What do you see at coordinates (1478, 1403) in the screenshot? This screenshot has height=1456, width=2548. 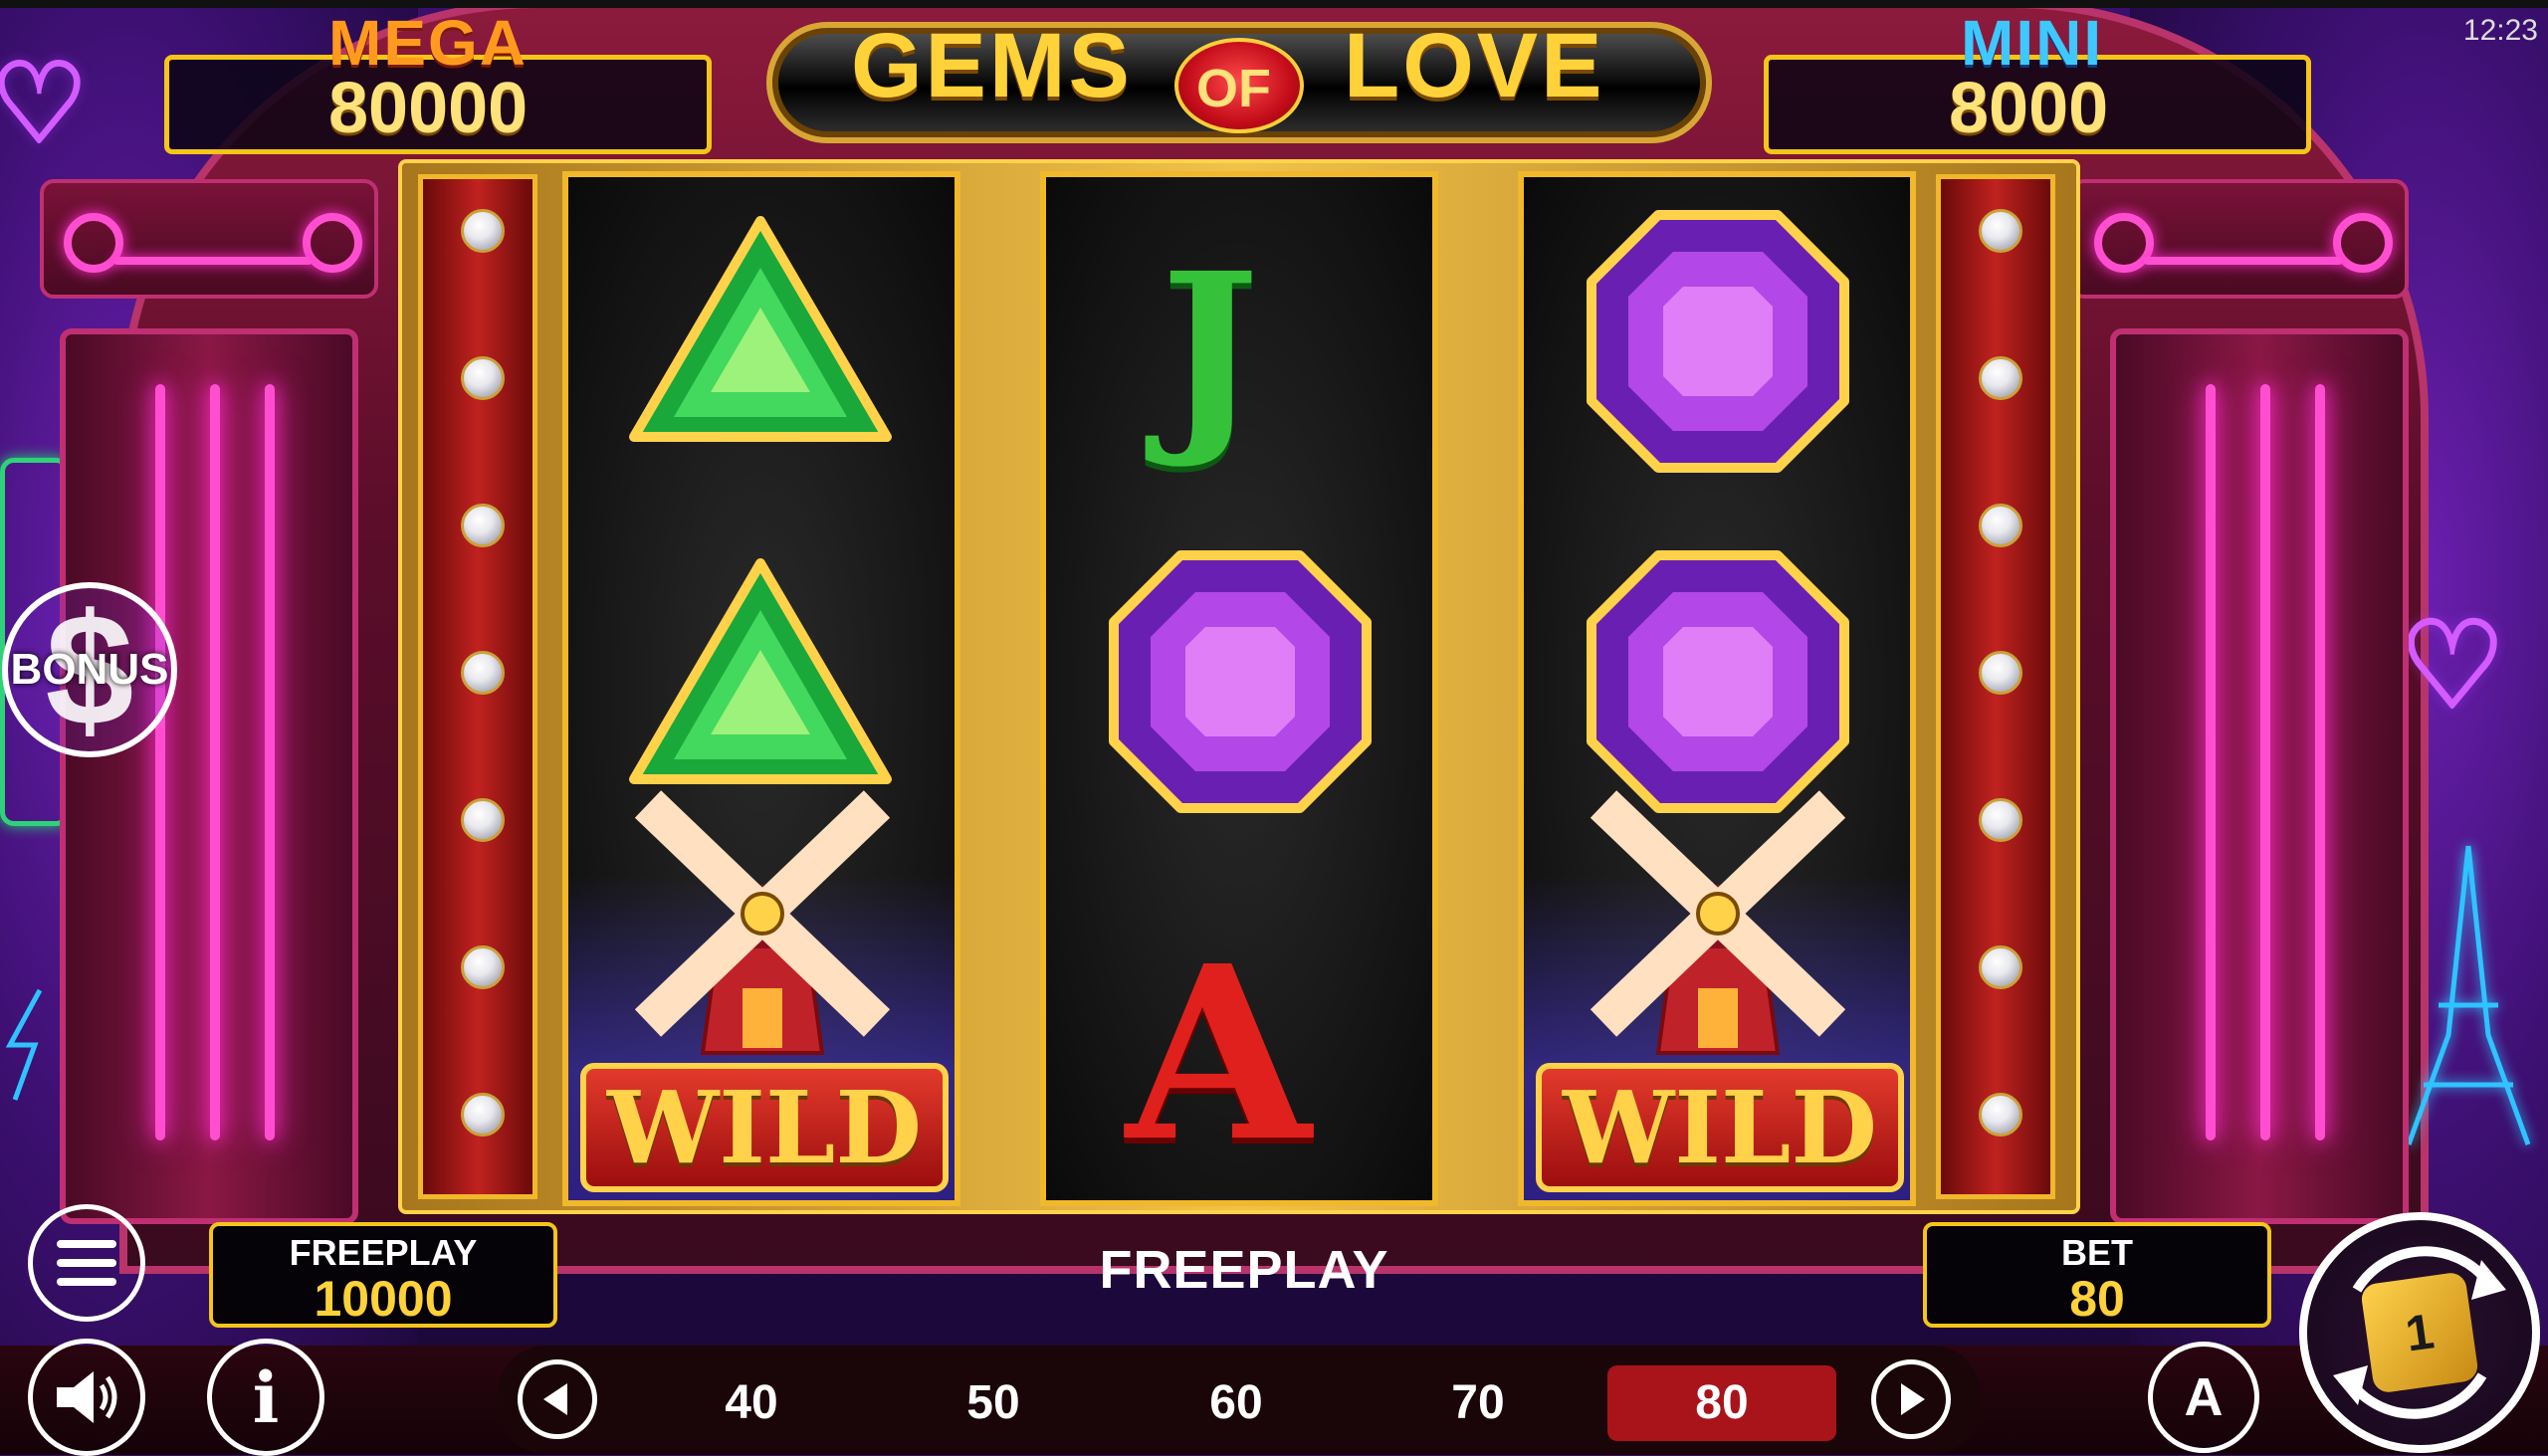 I see `bet-option: 70` at bounding box center [1478, 1403].